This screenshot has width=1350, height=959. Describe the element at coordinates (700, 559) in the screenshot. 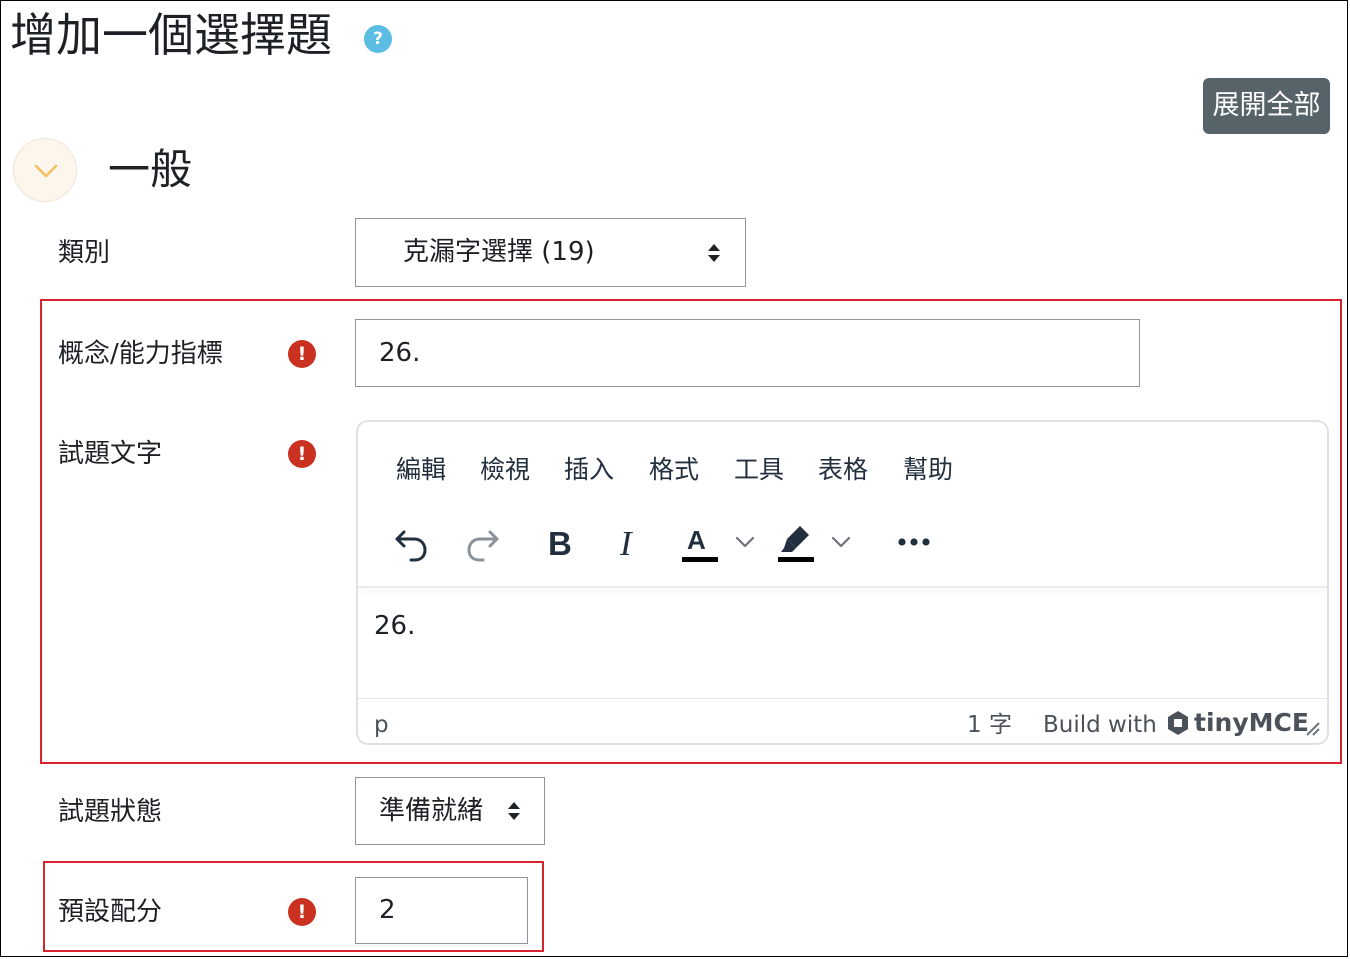

I see `text-color-swatch` at that location.